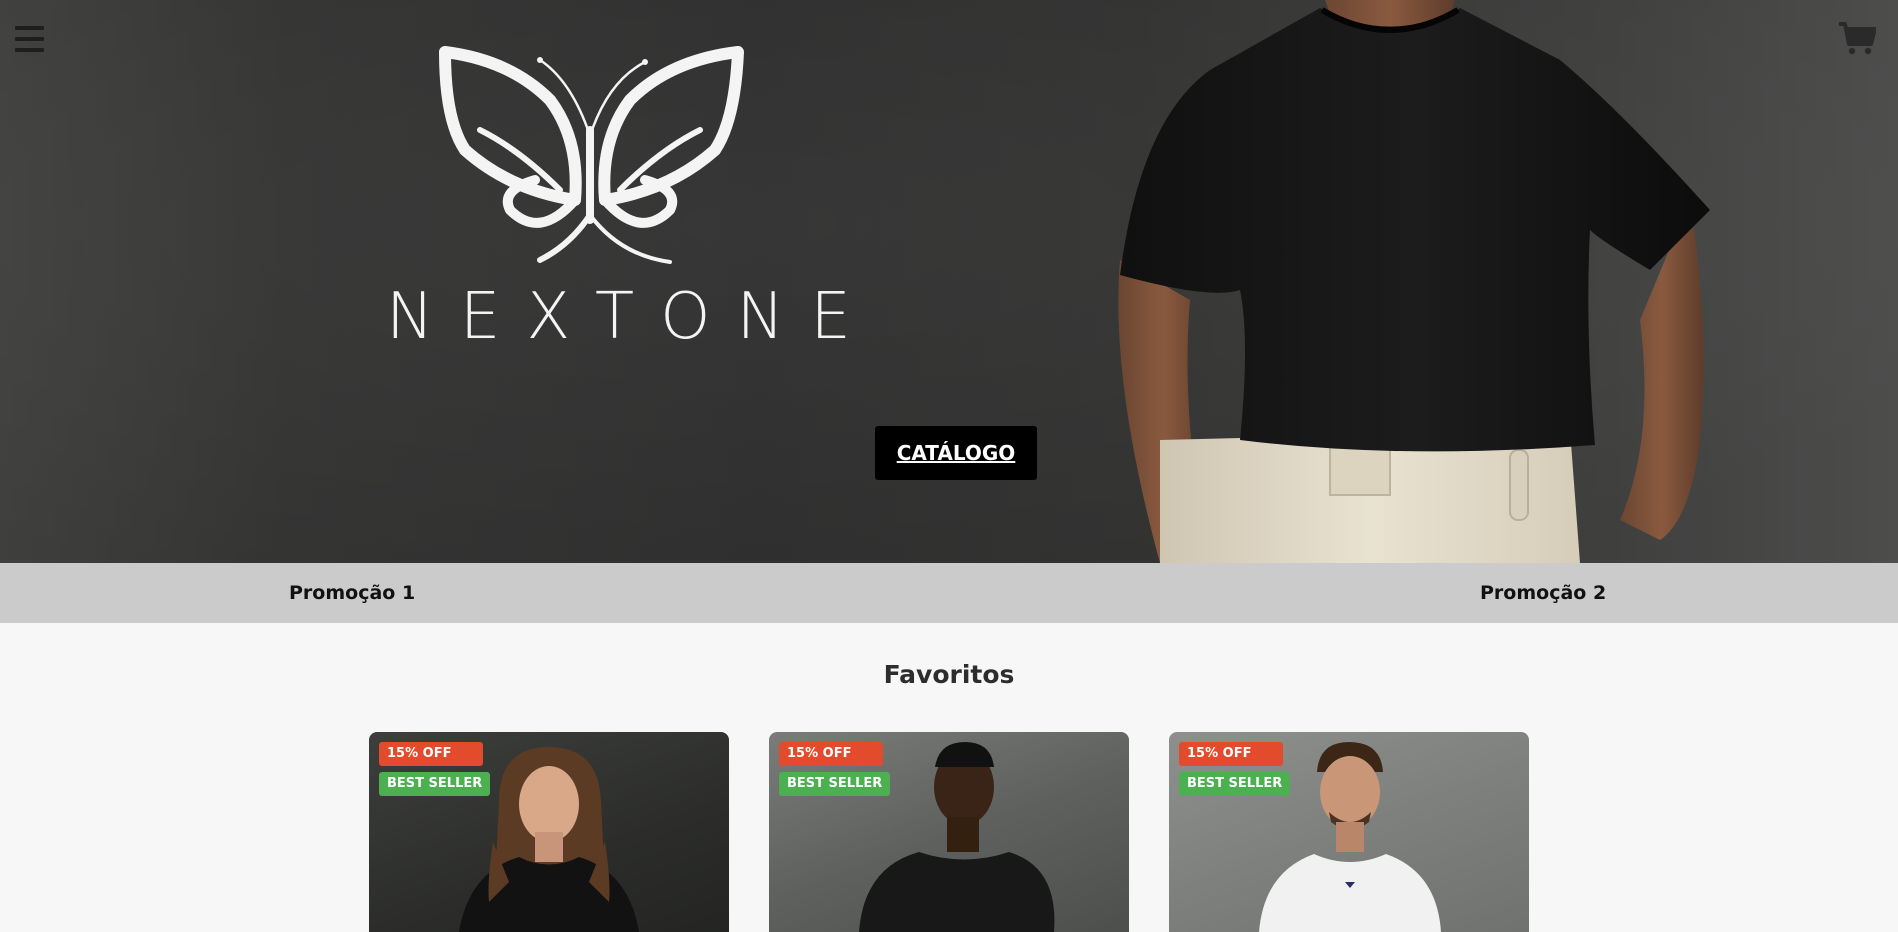 The image size is (1898, 932). What do you see at coordinates (956, 453) in the screenshot?
I see `catalog-button: CATÁLOGO` at bounding box center [956, 453].